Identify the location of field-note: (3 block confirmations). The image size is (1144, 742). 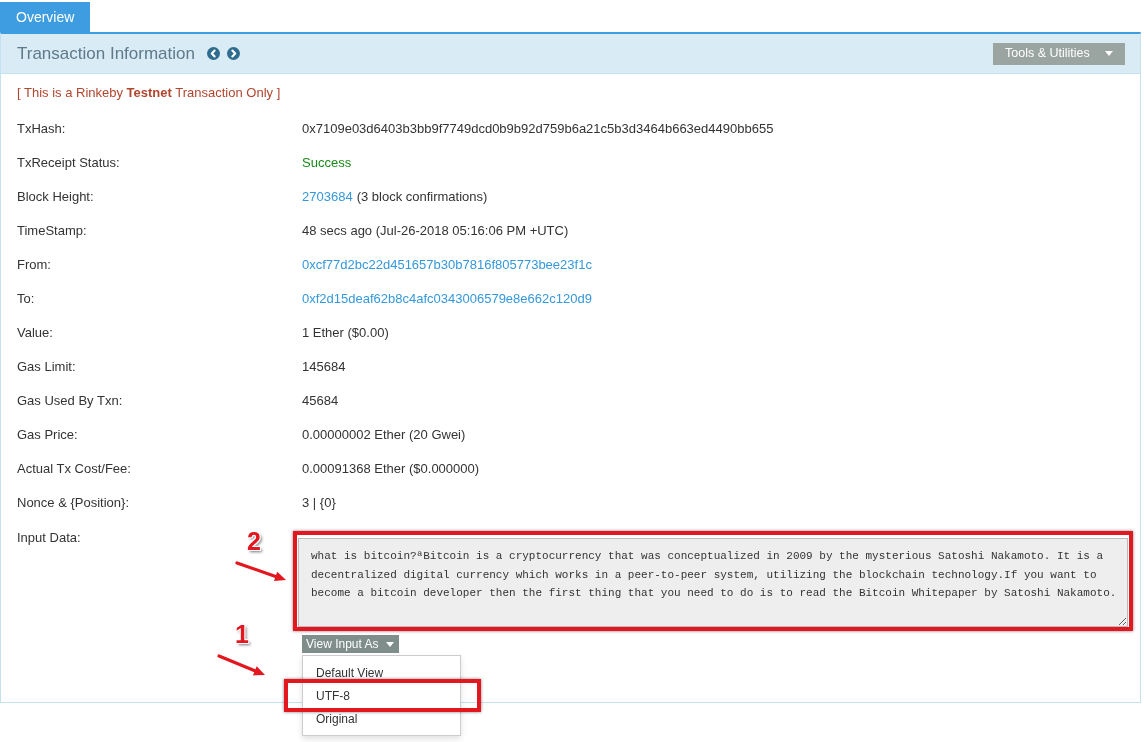
(422, 197).